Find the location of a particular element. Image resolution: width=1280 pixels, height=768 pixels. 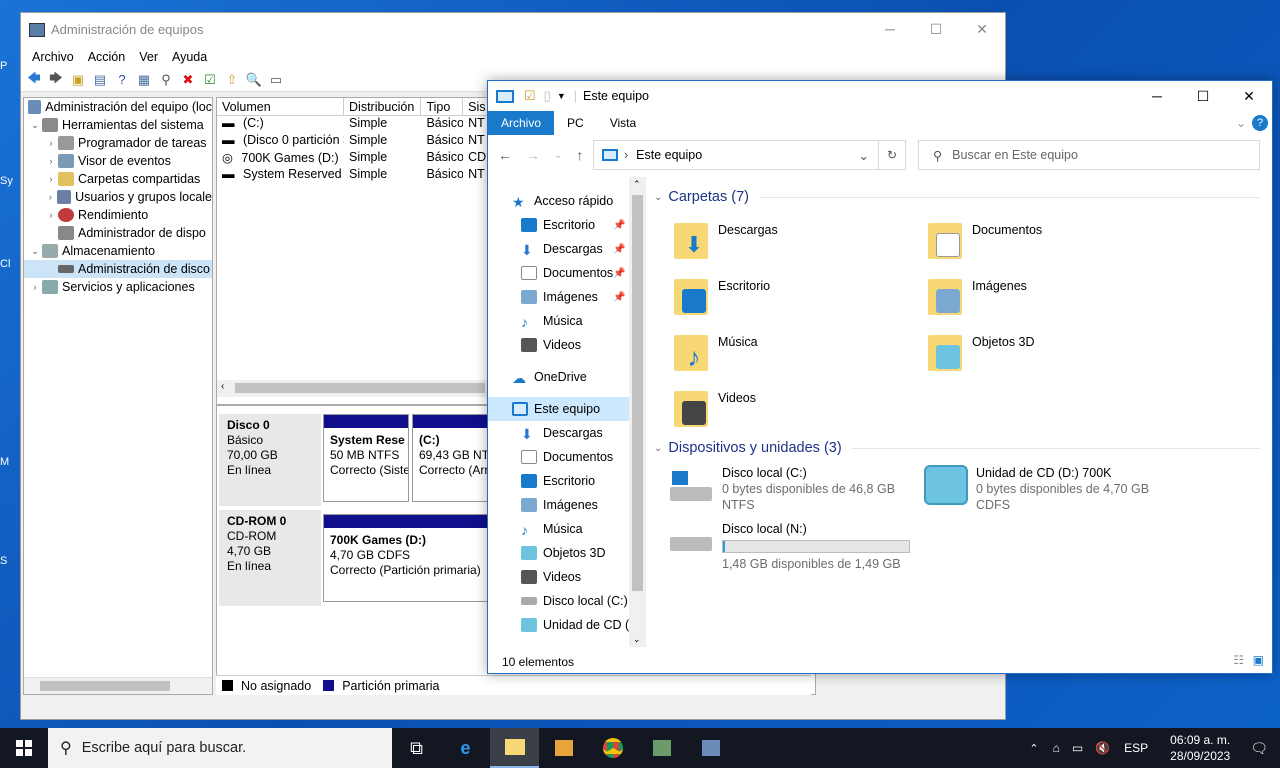

forward-arrow-icon: → is located at coordinates (533, 155).